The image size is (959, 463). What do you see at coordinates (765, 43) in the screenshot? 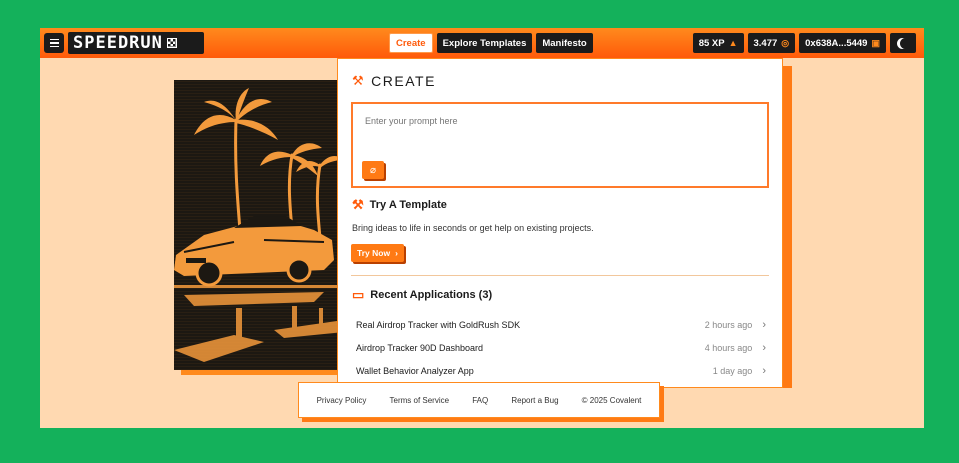
I see `balance-value: 3.477` at bounding box center [765, 43].